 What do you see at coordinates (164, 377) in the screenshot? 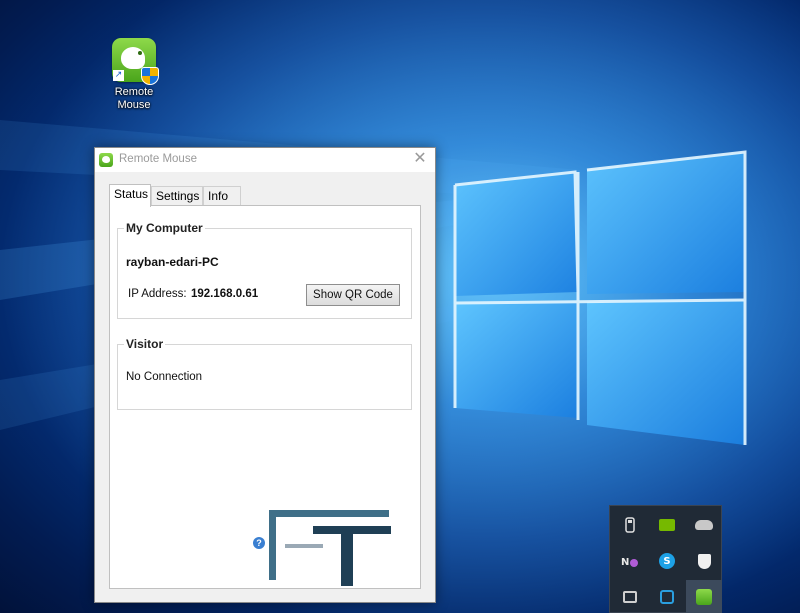
I see `connection-status: No Connection` at bounding box center [164, 377].